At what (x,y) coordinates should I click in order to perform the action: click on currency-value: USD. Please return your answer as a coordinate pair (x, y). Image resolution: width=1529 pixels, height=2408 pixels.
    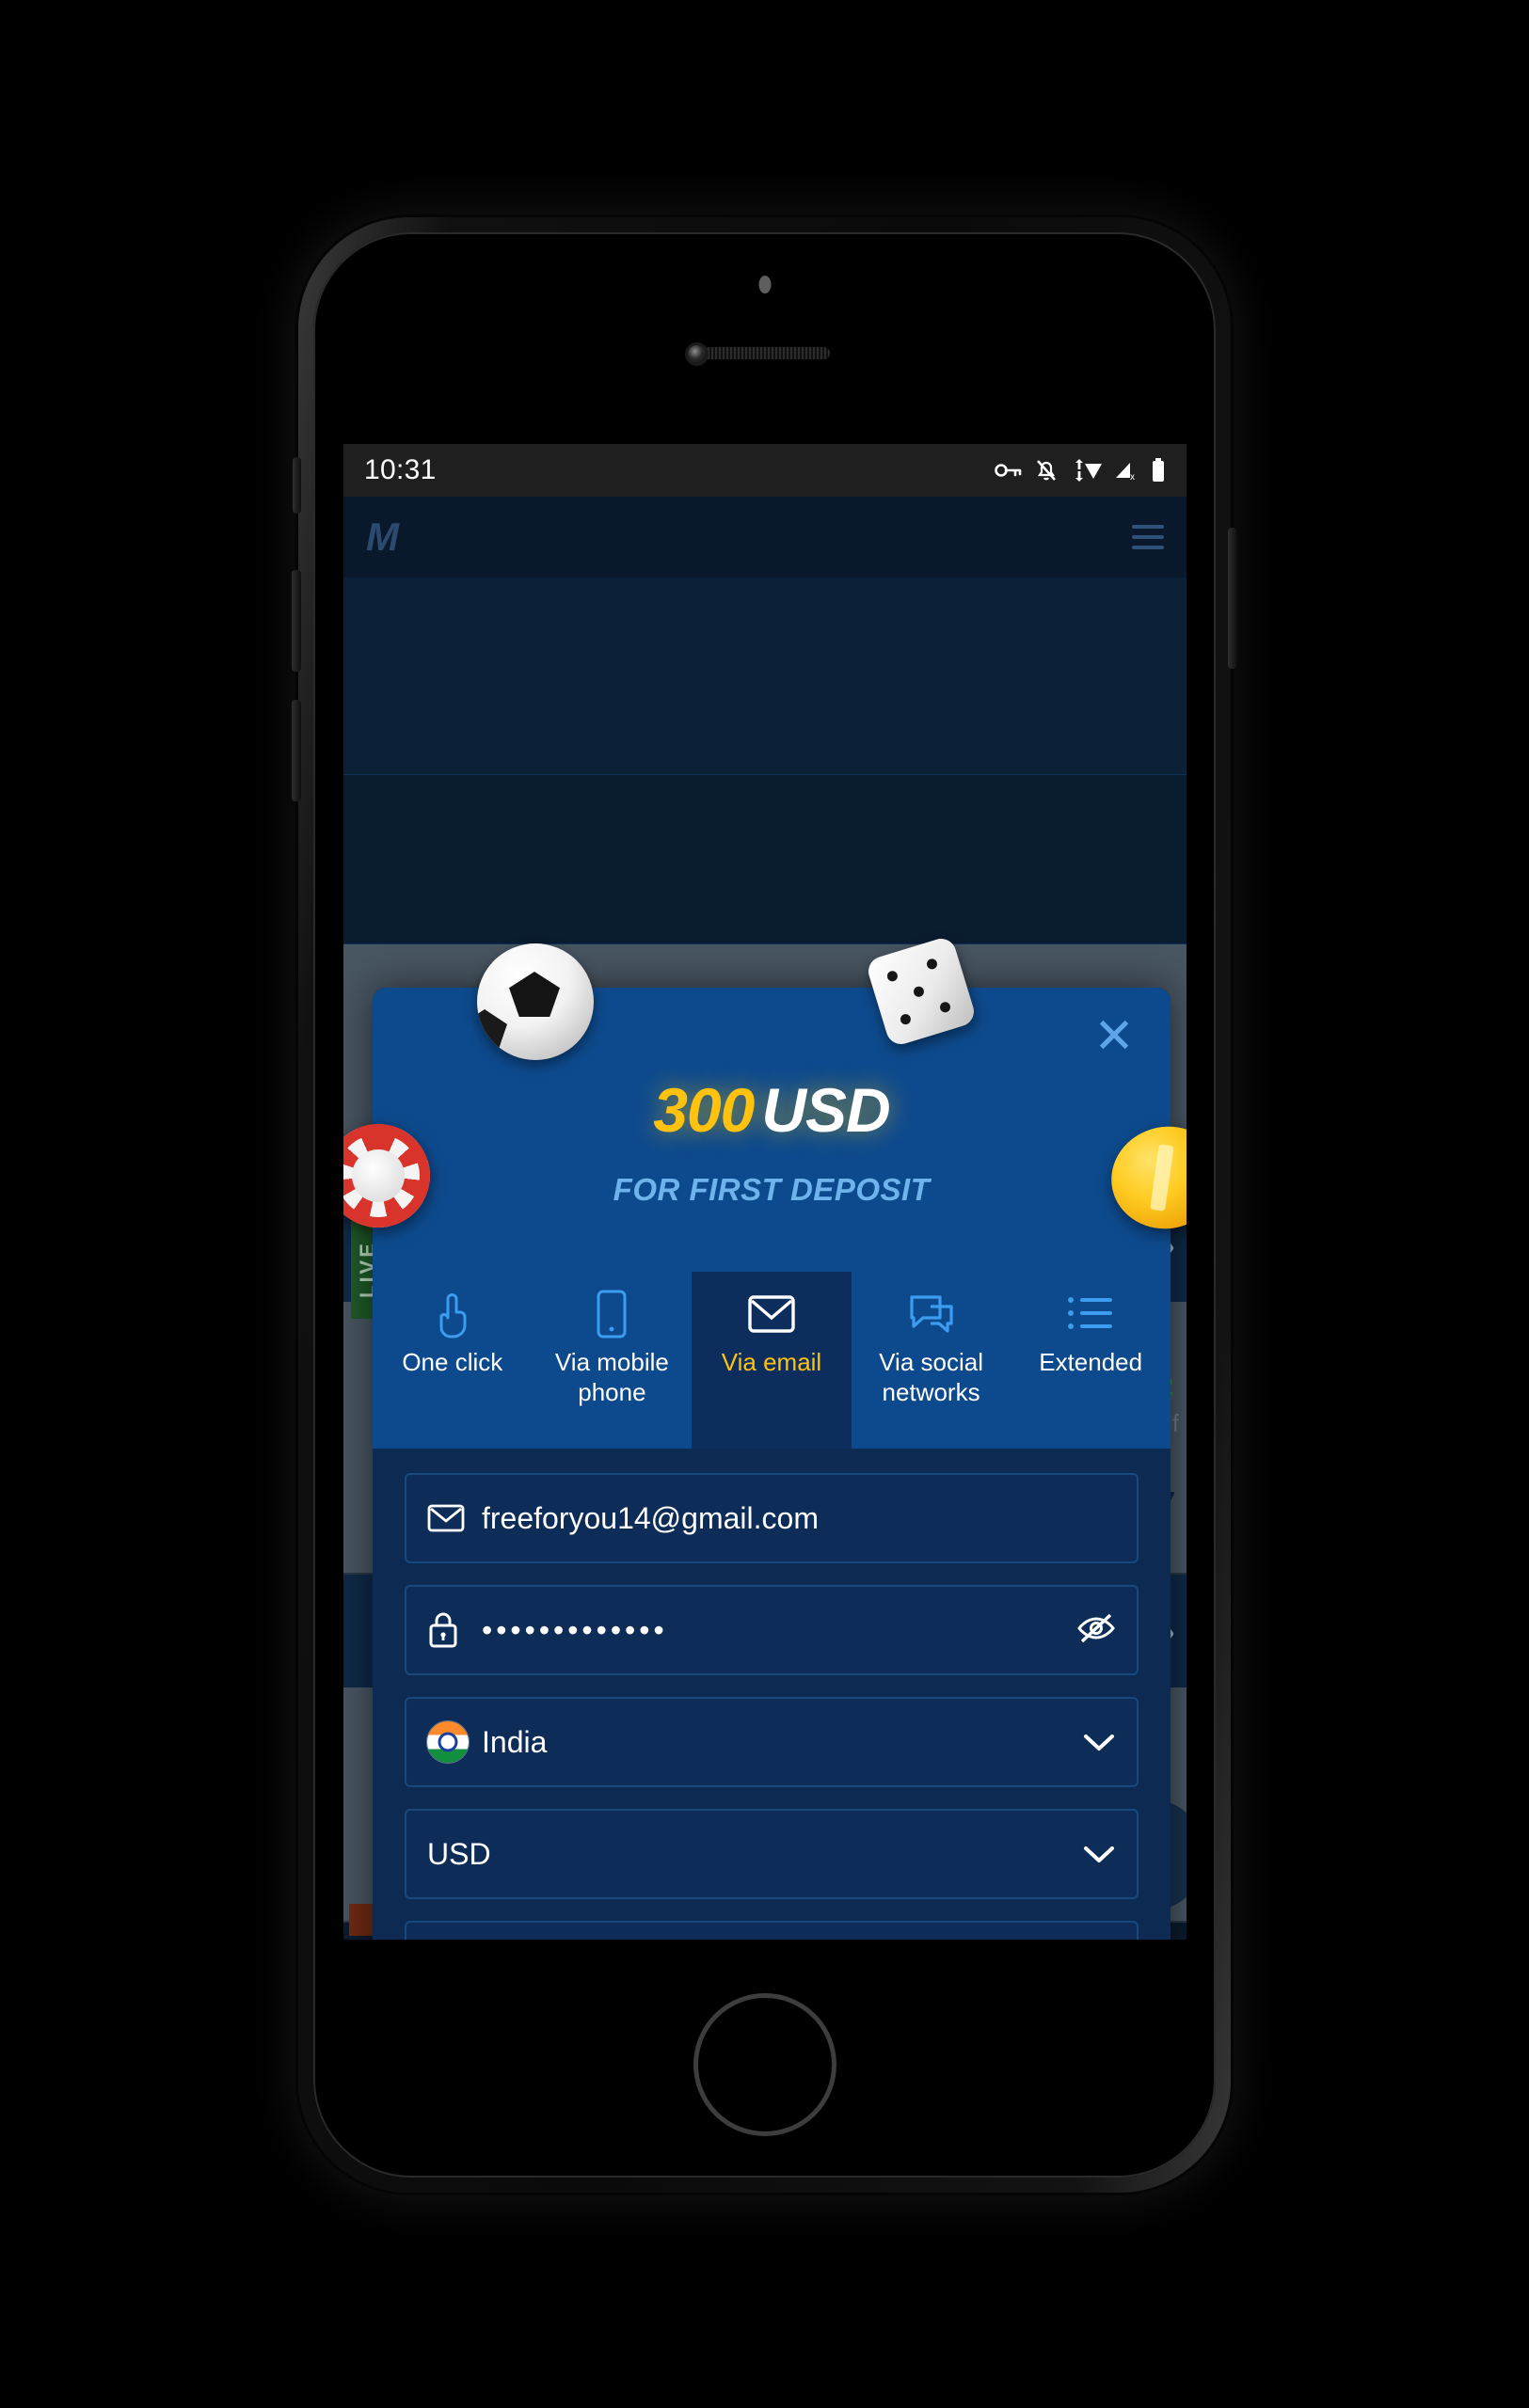
    Looking at the image, I should click on (459, 1854).